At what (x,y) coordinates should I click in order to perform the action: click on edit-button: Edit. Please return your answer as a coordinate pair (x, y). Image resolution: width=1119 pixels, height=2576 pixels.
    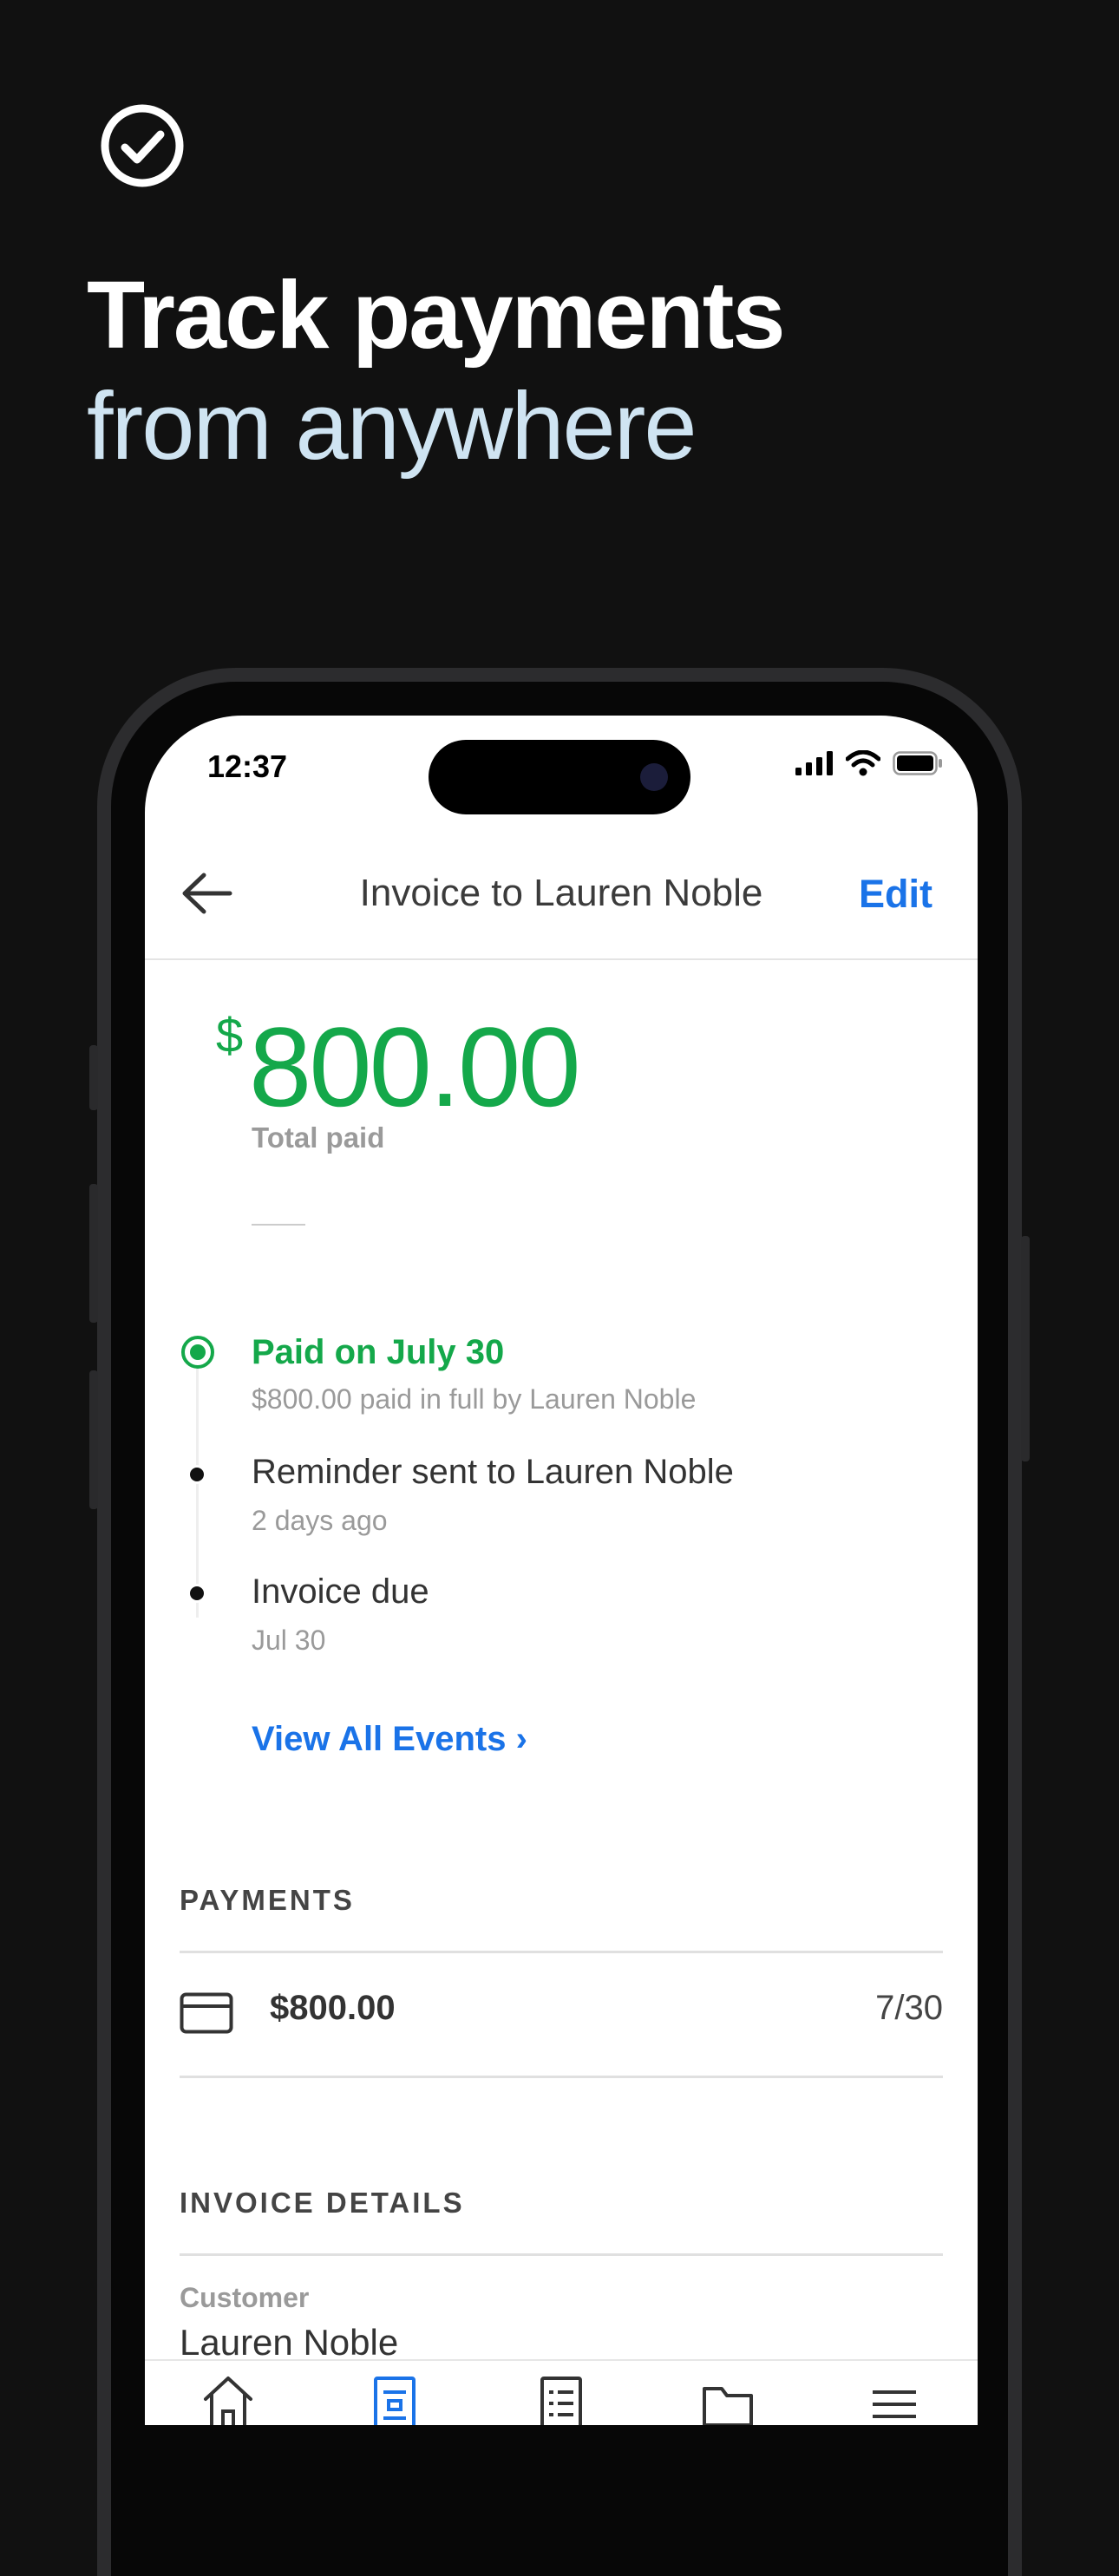
    Looking at the image, I should click on (895, 894).